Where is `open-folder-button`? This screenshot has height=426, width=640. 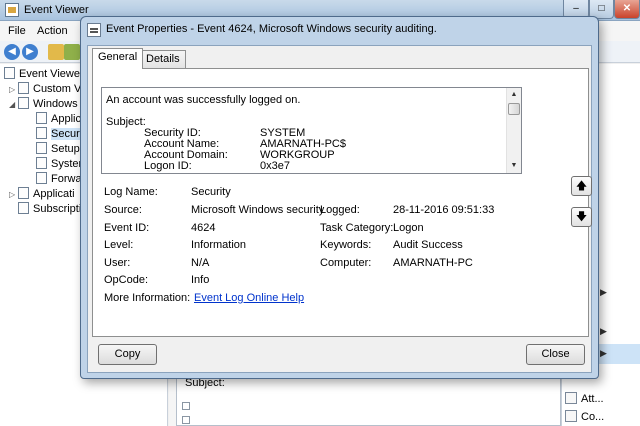 open-folder-button is located at coordinates (56, 52).